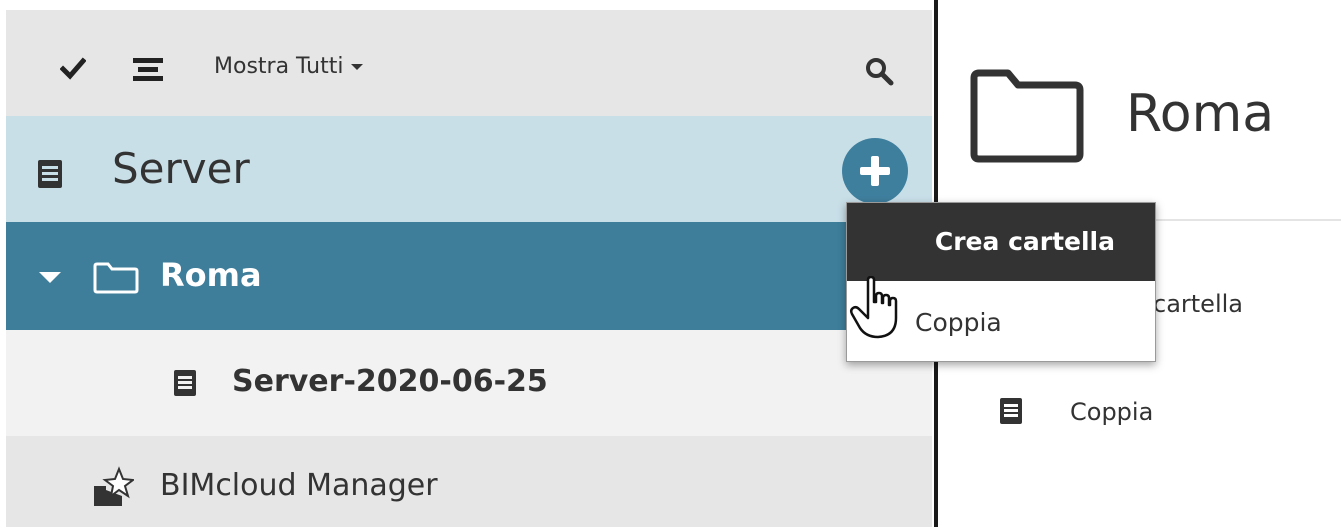 The width and height of the screenshot is (1341, 527). What do you see at coordinates (73, 69) in the screenshot?
I see `checkmark-icon` at bounding box center [73, 69].